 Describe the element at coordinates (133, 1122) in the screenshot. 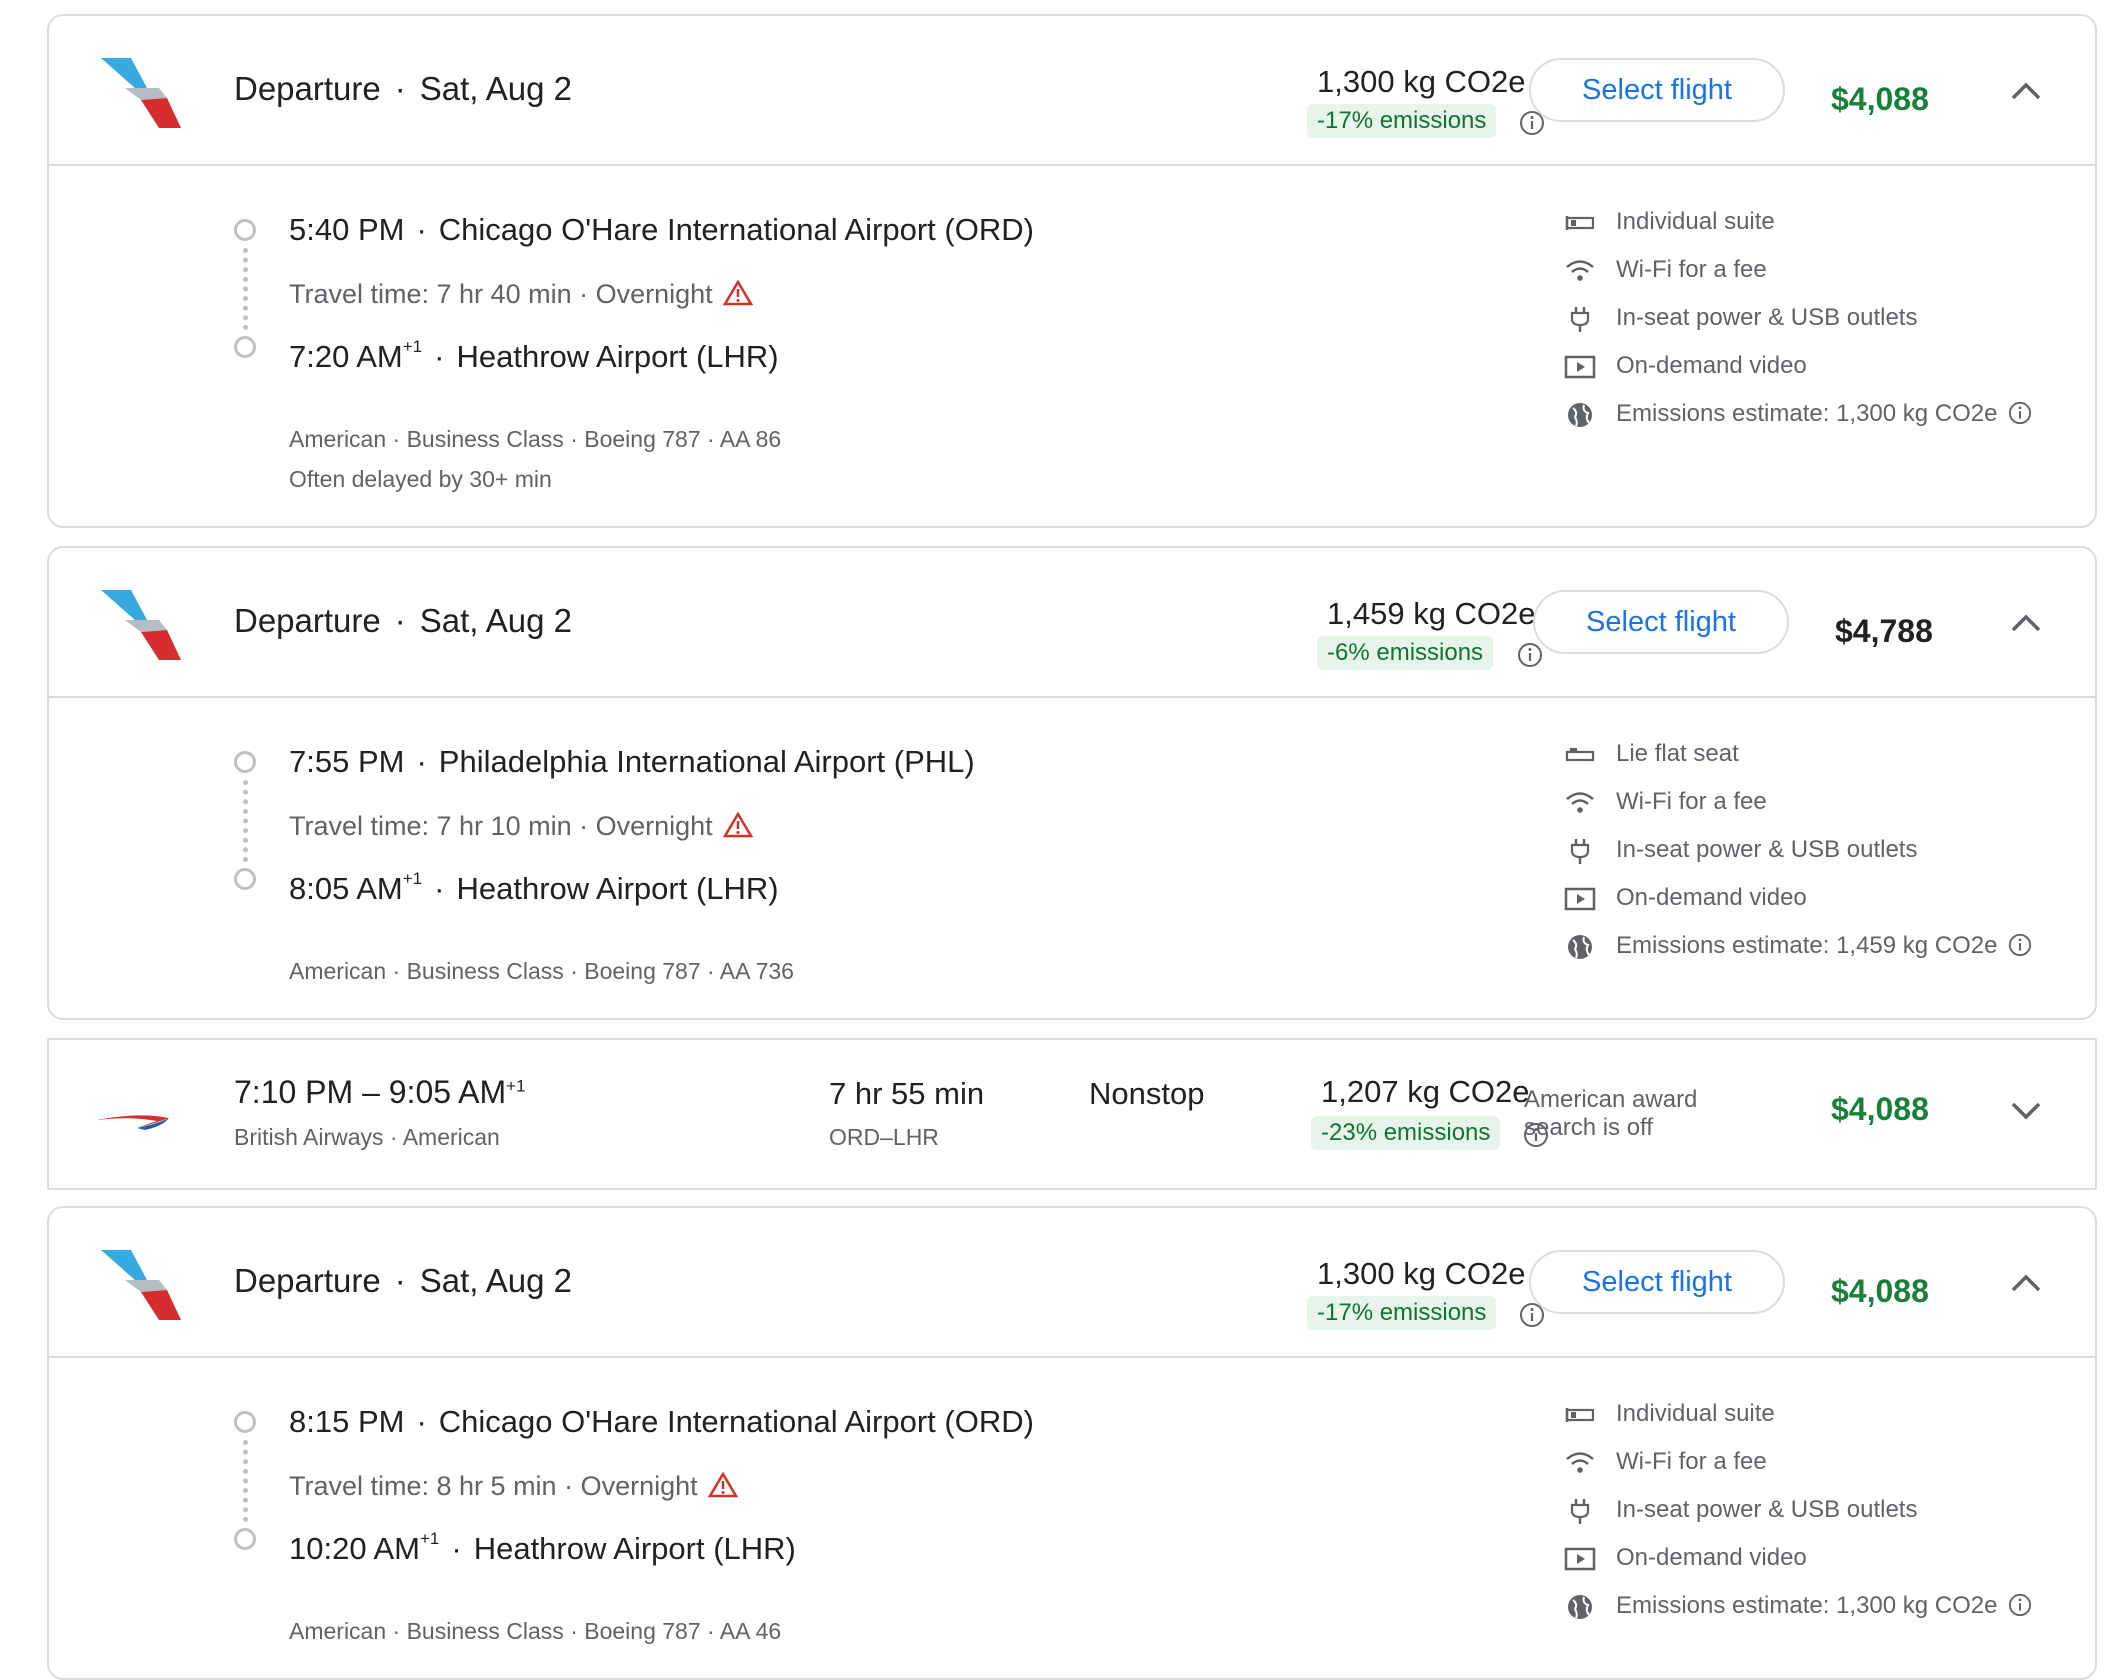

I see `british-airways-logo` at that location.